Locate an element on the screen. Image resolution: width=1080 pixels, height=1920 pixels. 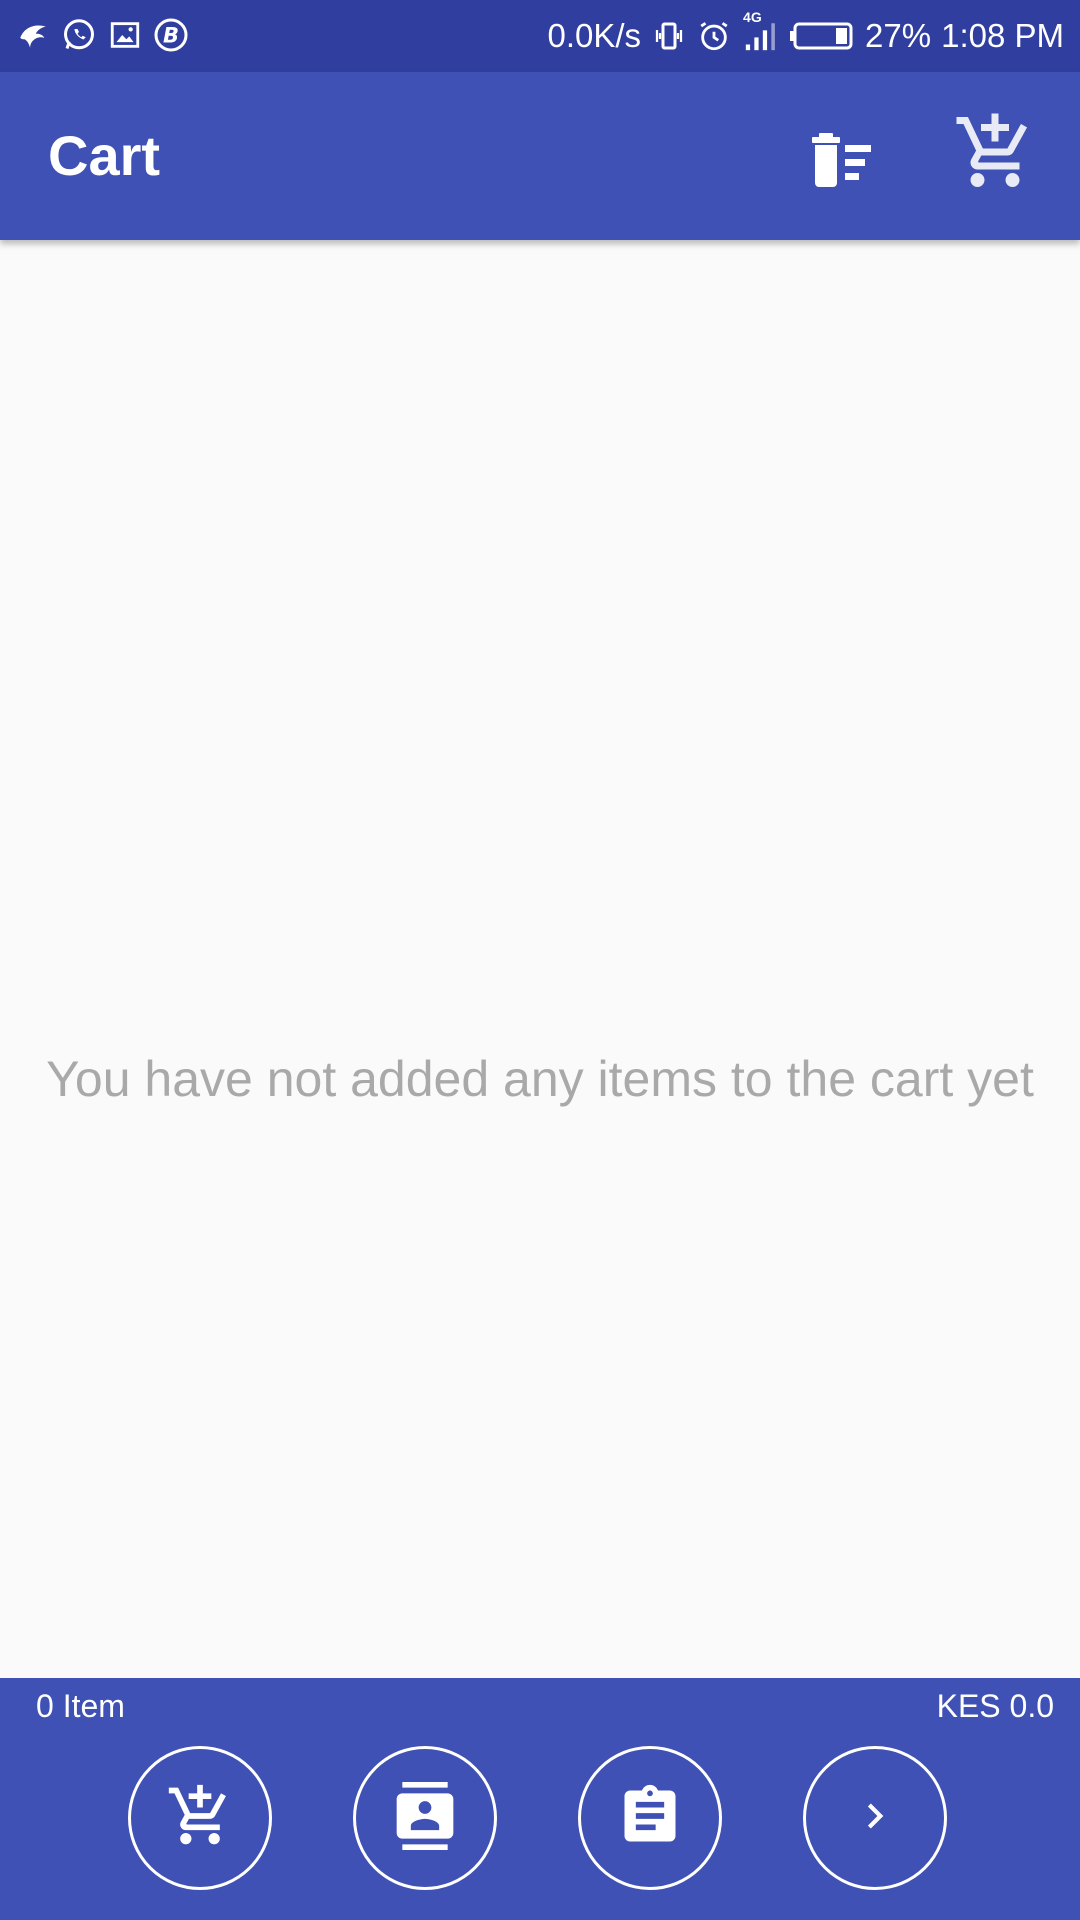
cart-total: KES 0.0 is located at coordinates (995, 1706).